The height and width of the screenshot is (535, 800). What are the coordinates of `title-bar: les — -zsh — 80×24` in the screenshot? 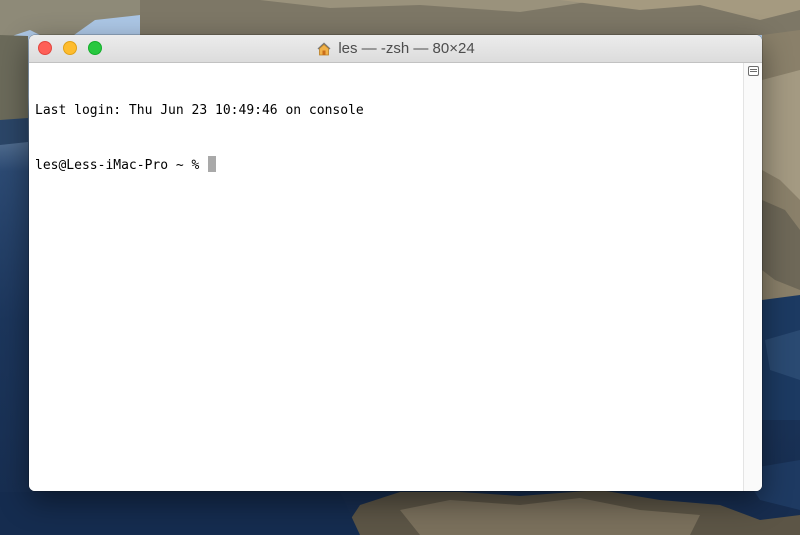 It's located at (395, 49).